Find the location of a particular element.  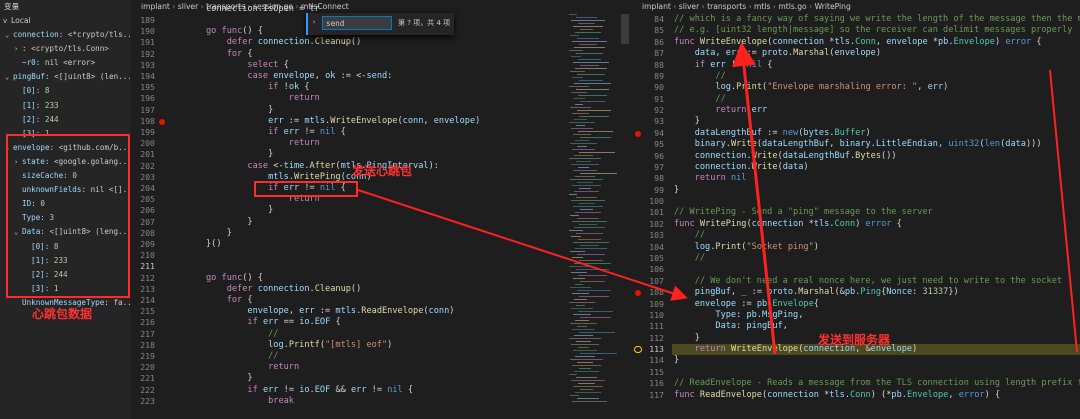

arrow-envelope-to-data is located at coordinates (1063, 211).